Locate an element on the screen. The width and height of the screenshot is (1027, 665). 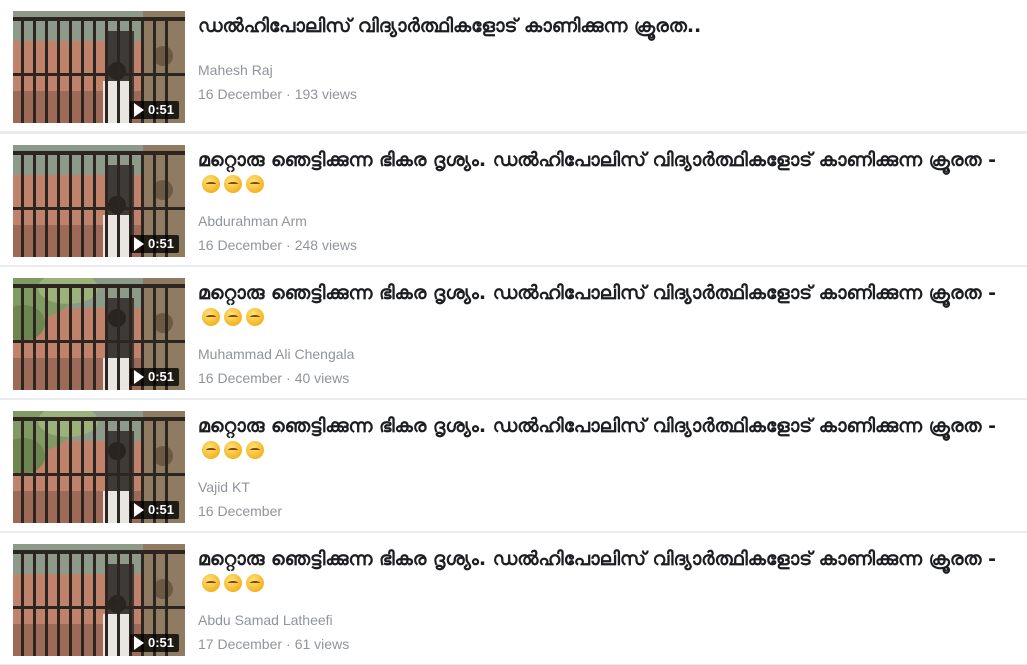
video-meta: 16 December · 248 views is located at coordinates (277, 245).